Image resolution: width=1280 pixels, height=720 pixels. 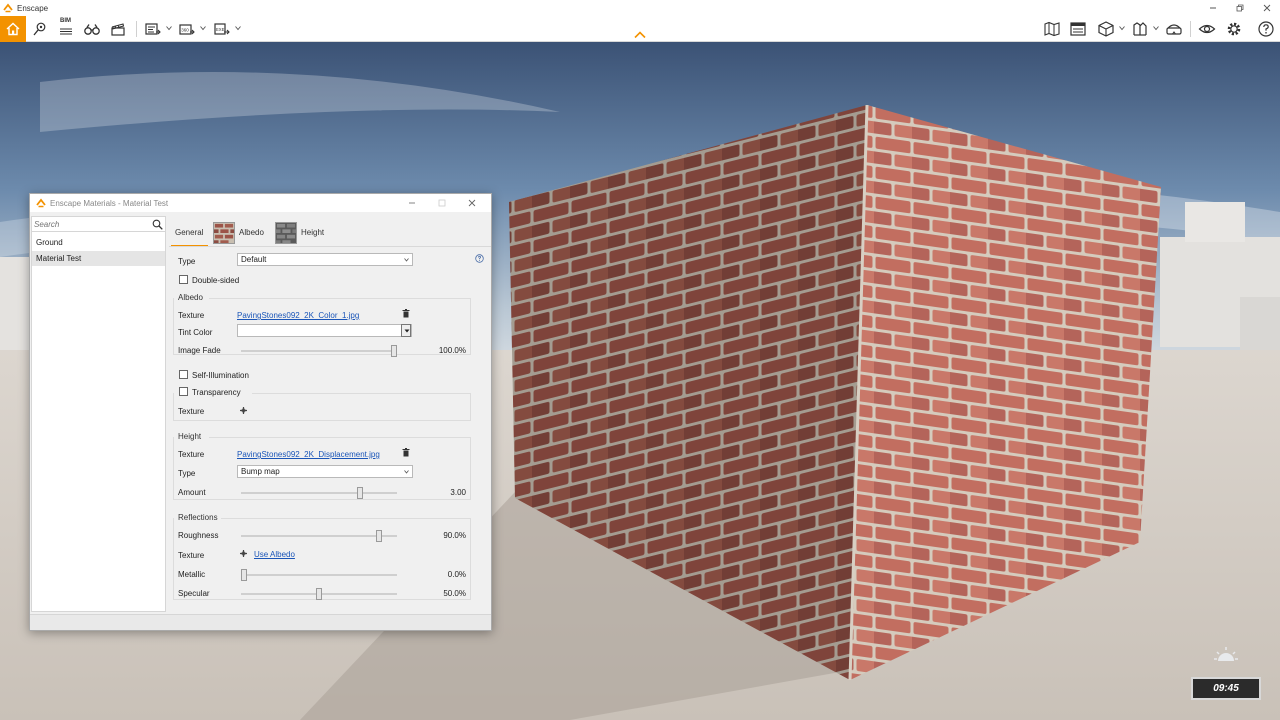 I want to click on height-thumbnail, so click(x=286, y=232).